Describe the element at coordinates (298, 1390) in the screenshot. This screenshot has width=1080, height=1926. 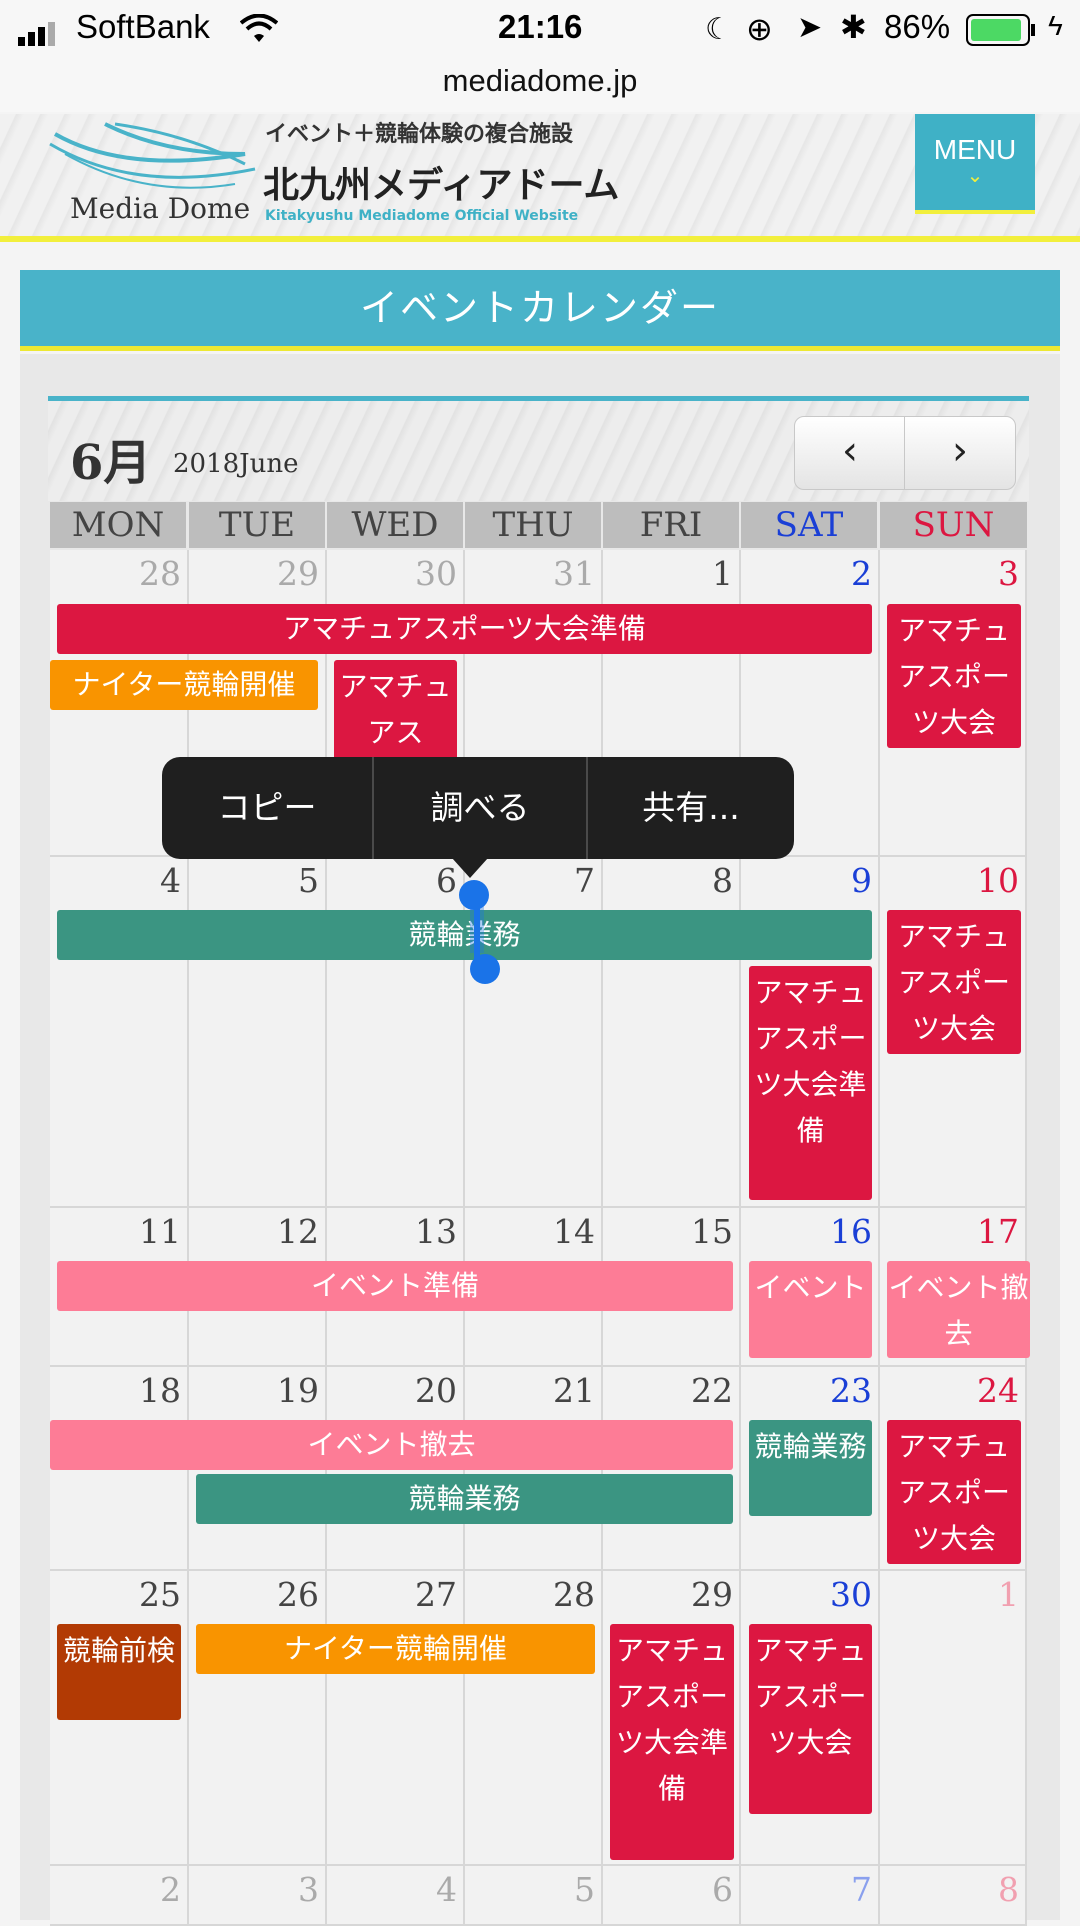
I see `day-number: 19` at that location.